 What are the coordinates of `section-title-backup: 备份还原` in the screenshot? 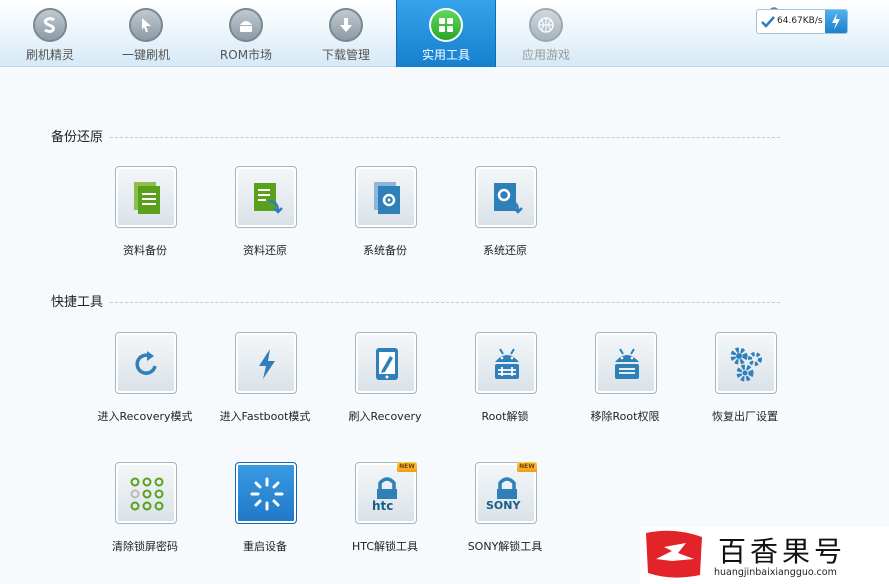 It's located at (77, 137).